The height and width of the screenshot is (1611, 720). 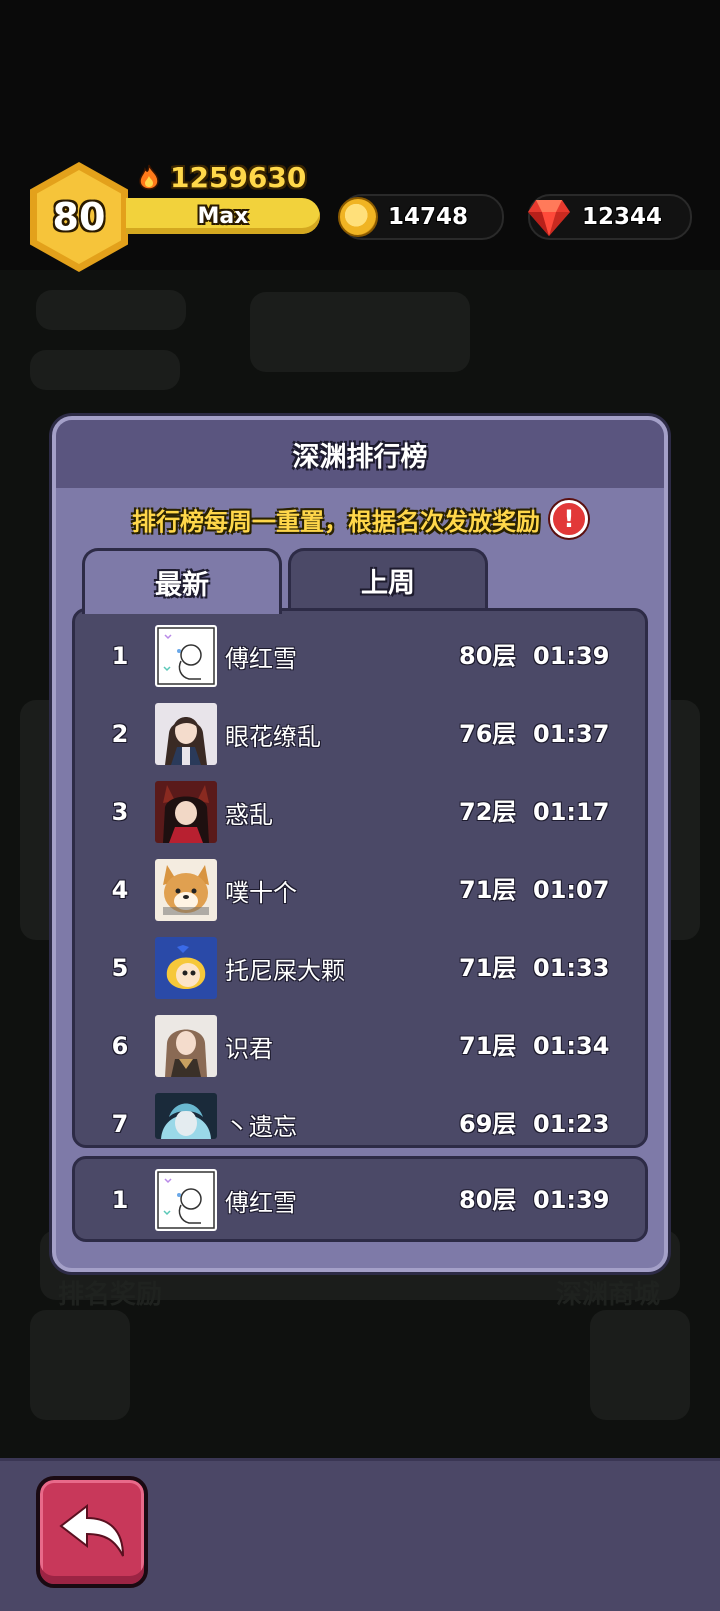 What do you see at coordinates (249, 815) in the screenshot?
I see `player-name: 惑乱` at bounding box center [249, 815].